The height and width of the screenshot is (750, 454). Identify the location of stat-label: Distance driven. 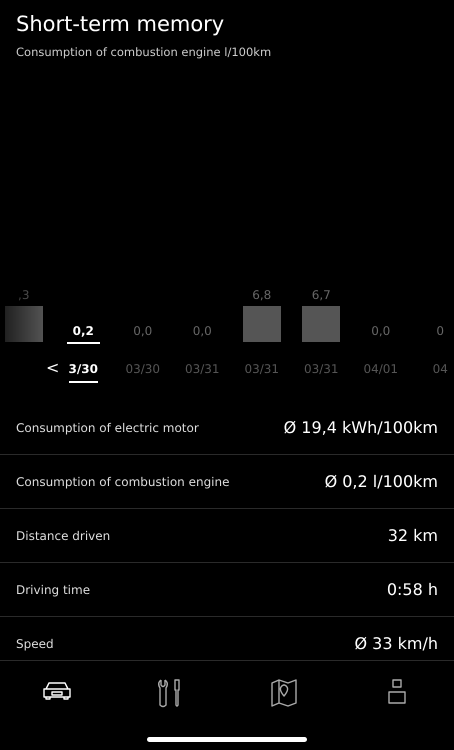
(63, 536).